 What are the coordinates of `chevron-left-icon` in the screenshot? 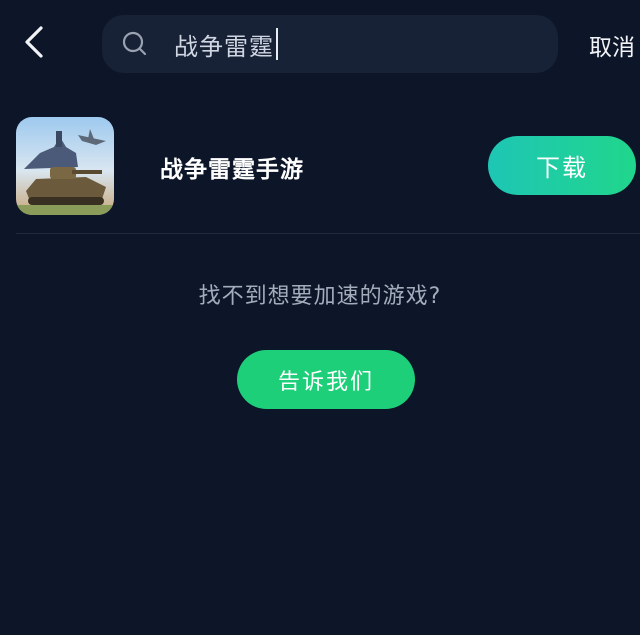 It's located at (34, 44).